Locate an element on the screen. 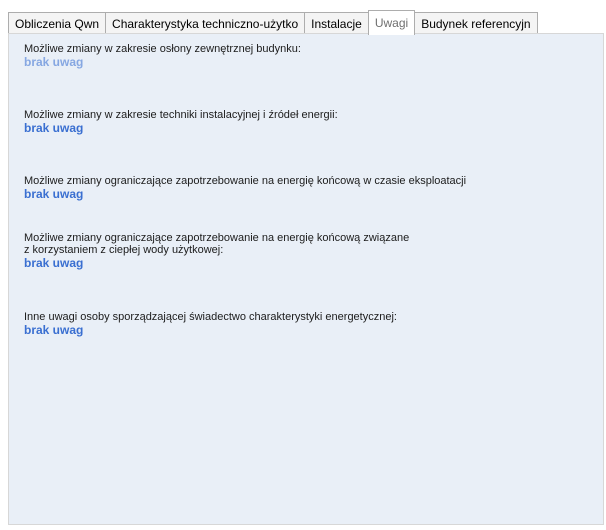  tab-obliczenia-qwn: Obliczenia Qwn is located at coordinates (57, 23).